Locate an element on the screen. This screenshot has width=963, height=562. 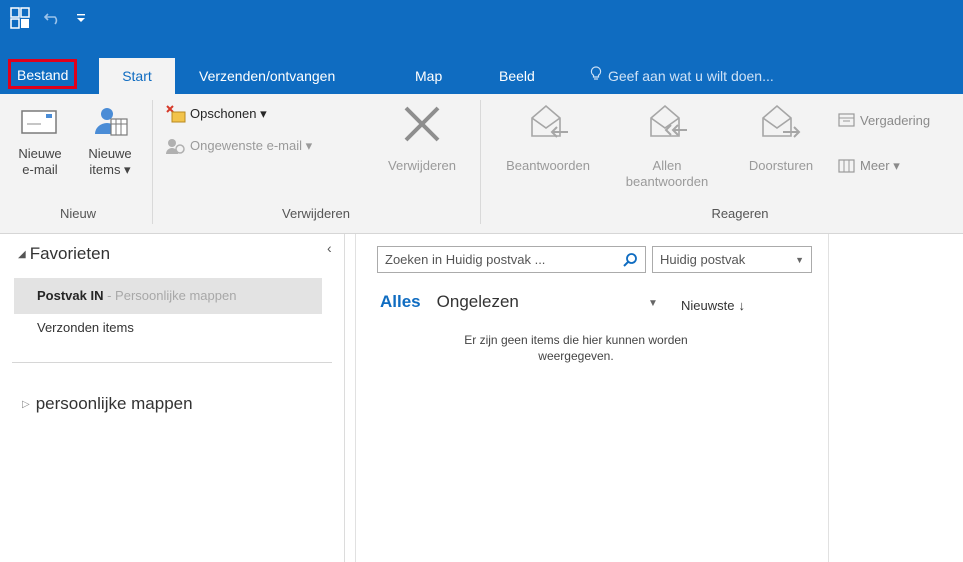
delete-button: Verwijderen is located at coordinates (422, 138).